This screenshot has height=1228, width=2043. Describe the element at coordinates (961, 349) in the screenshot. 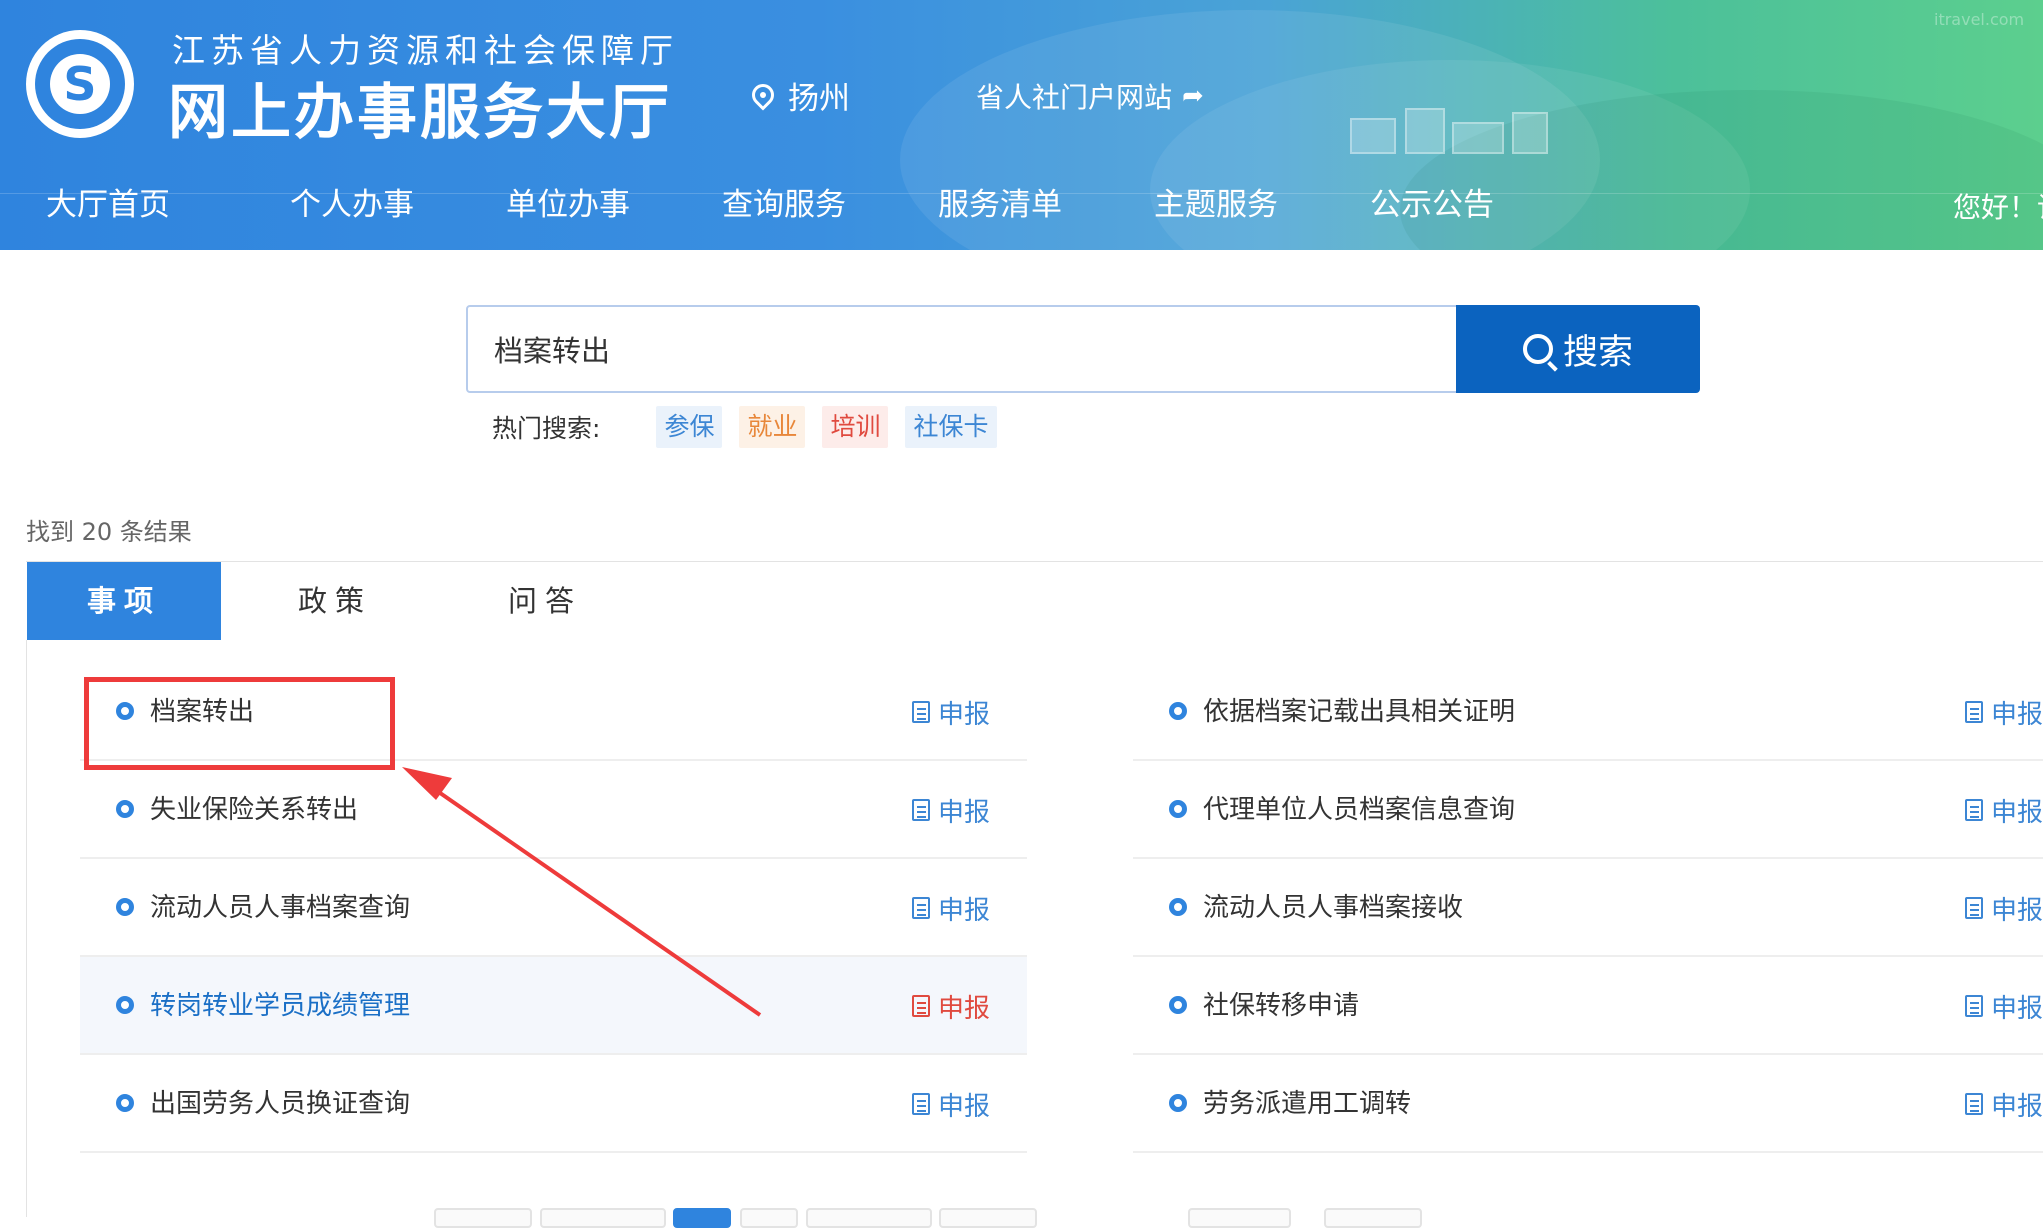

I see `search-input` at that location.